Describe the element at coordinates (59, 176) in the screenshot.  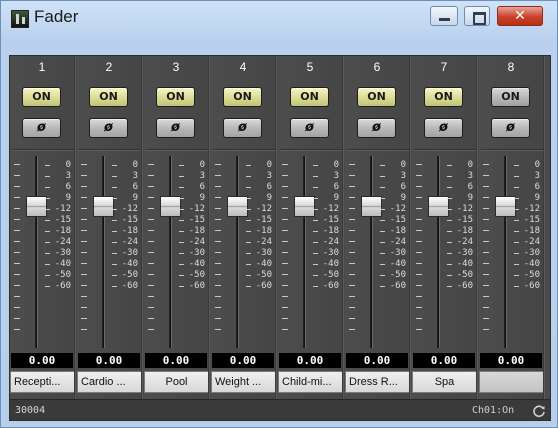
I see `scale-label: 3` at that location.